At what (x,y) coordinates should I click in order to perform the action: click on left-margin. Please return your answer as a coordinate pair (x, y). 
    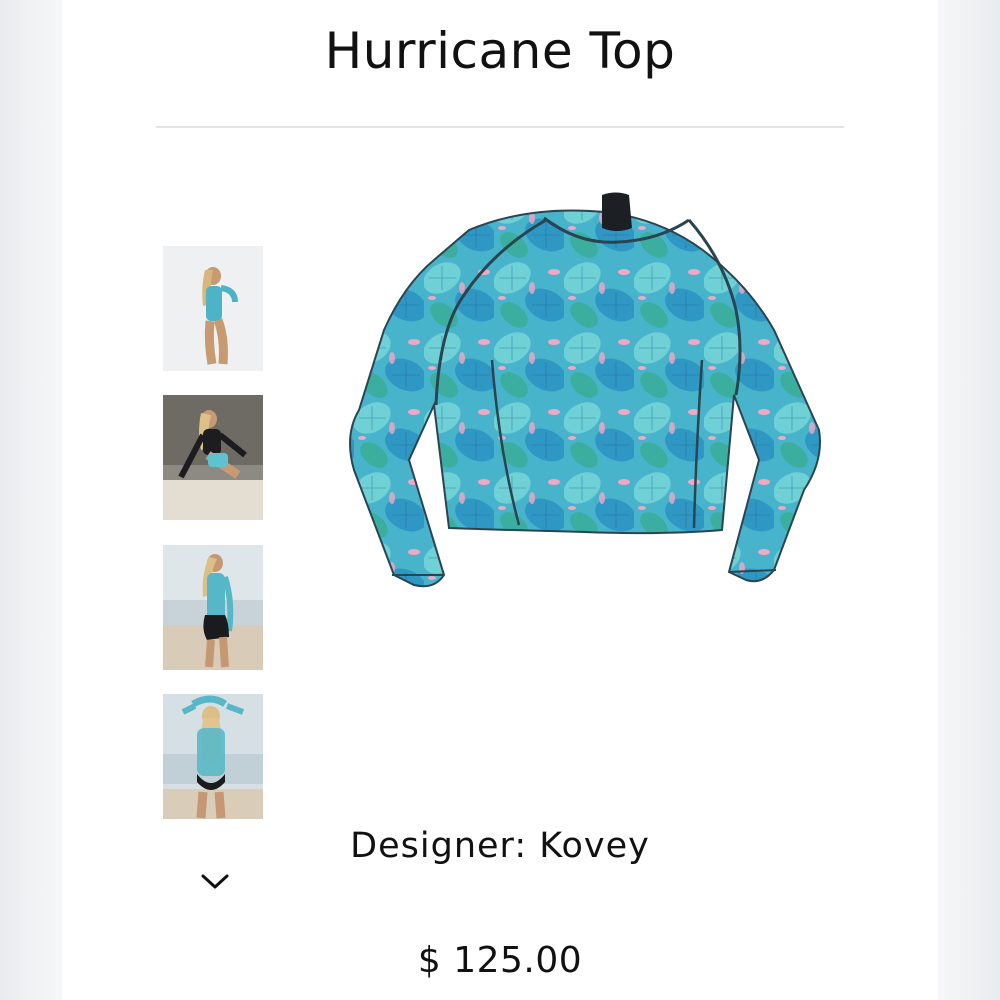
    Looking at the image, I should click on (31, 500).